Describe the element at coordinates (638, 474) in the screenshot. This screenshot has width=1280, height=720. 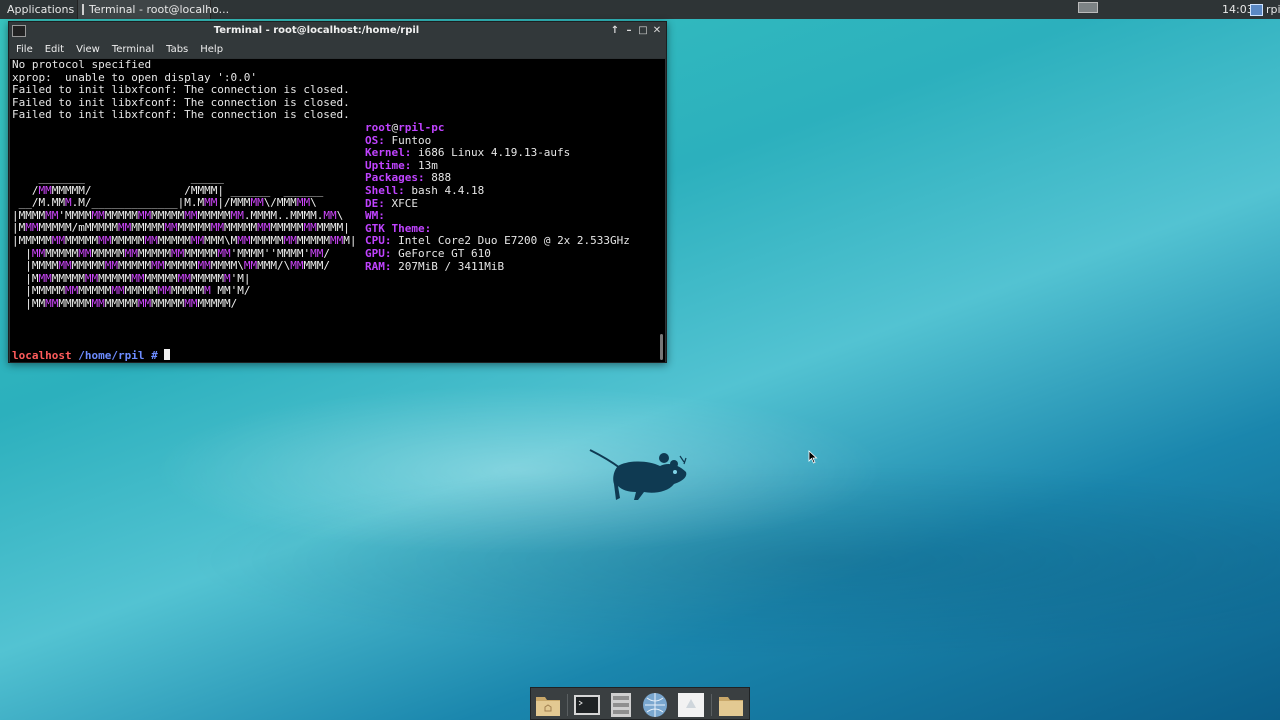
I see `xfce-mouse-logo` at that location.